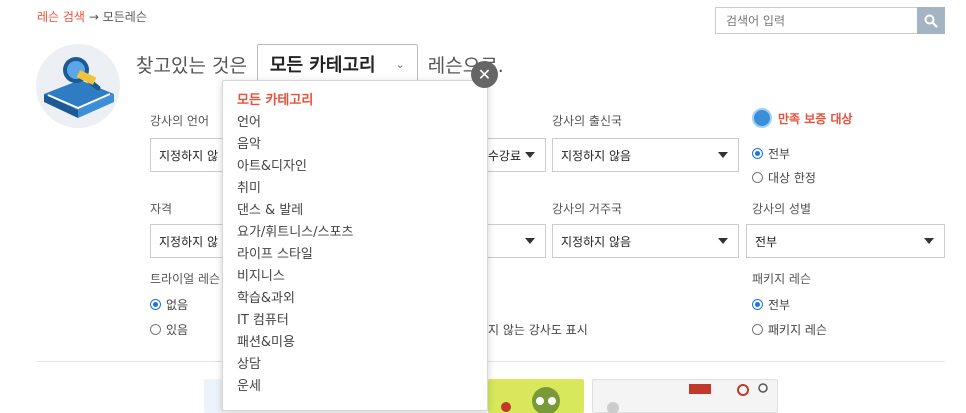 Image resolution: width=966 pixels, height=413 pixels. I want to click on breadcrumb: 레슨 검색 → 모든레슨, so click(92, 16).